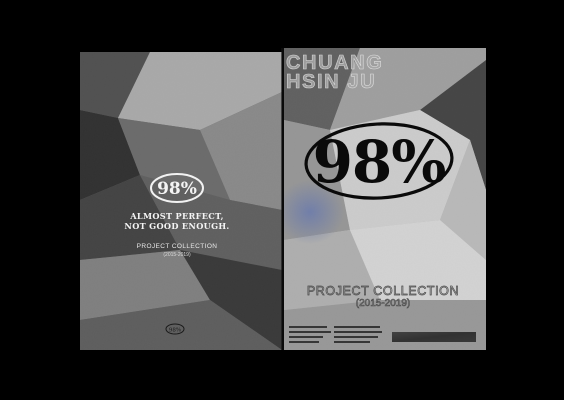 This screenshot has height=400, width=564. What do you see at coordinates (176, 226) in the screenshot?
I see `back-tagline-line2: NOT GOOD ENOUGH.` at bounding box center [176, 226].